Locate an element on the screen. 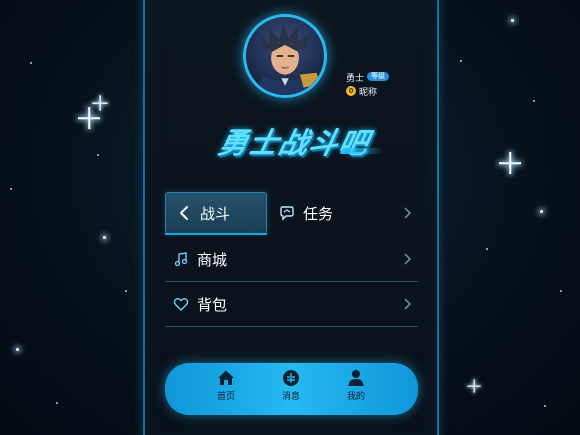  title-swoosh-decoration is located at coordinates (362, 151).